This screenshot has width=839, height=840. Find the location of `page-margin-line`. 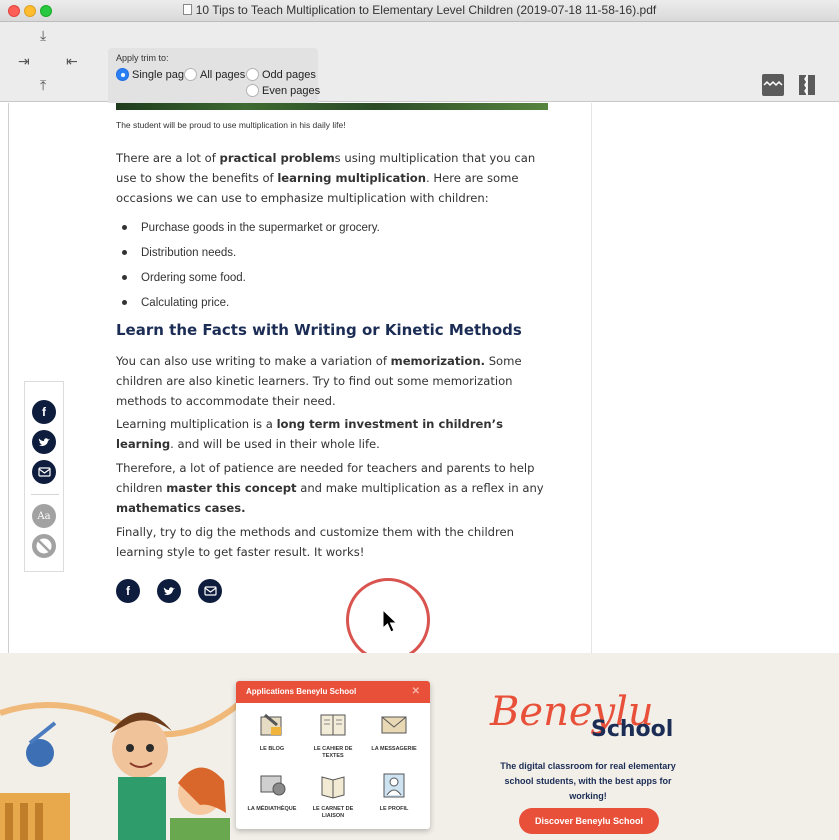

page-margin-line is located at coordinates (8, 378).